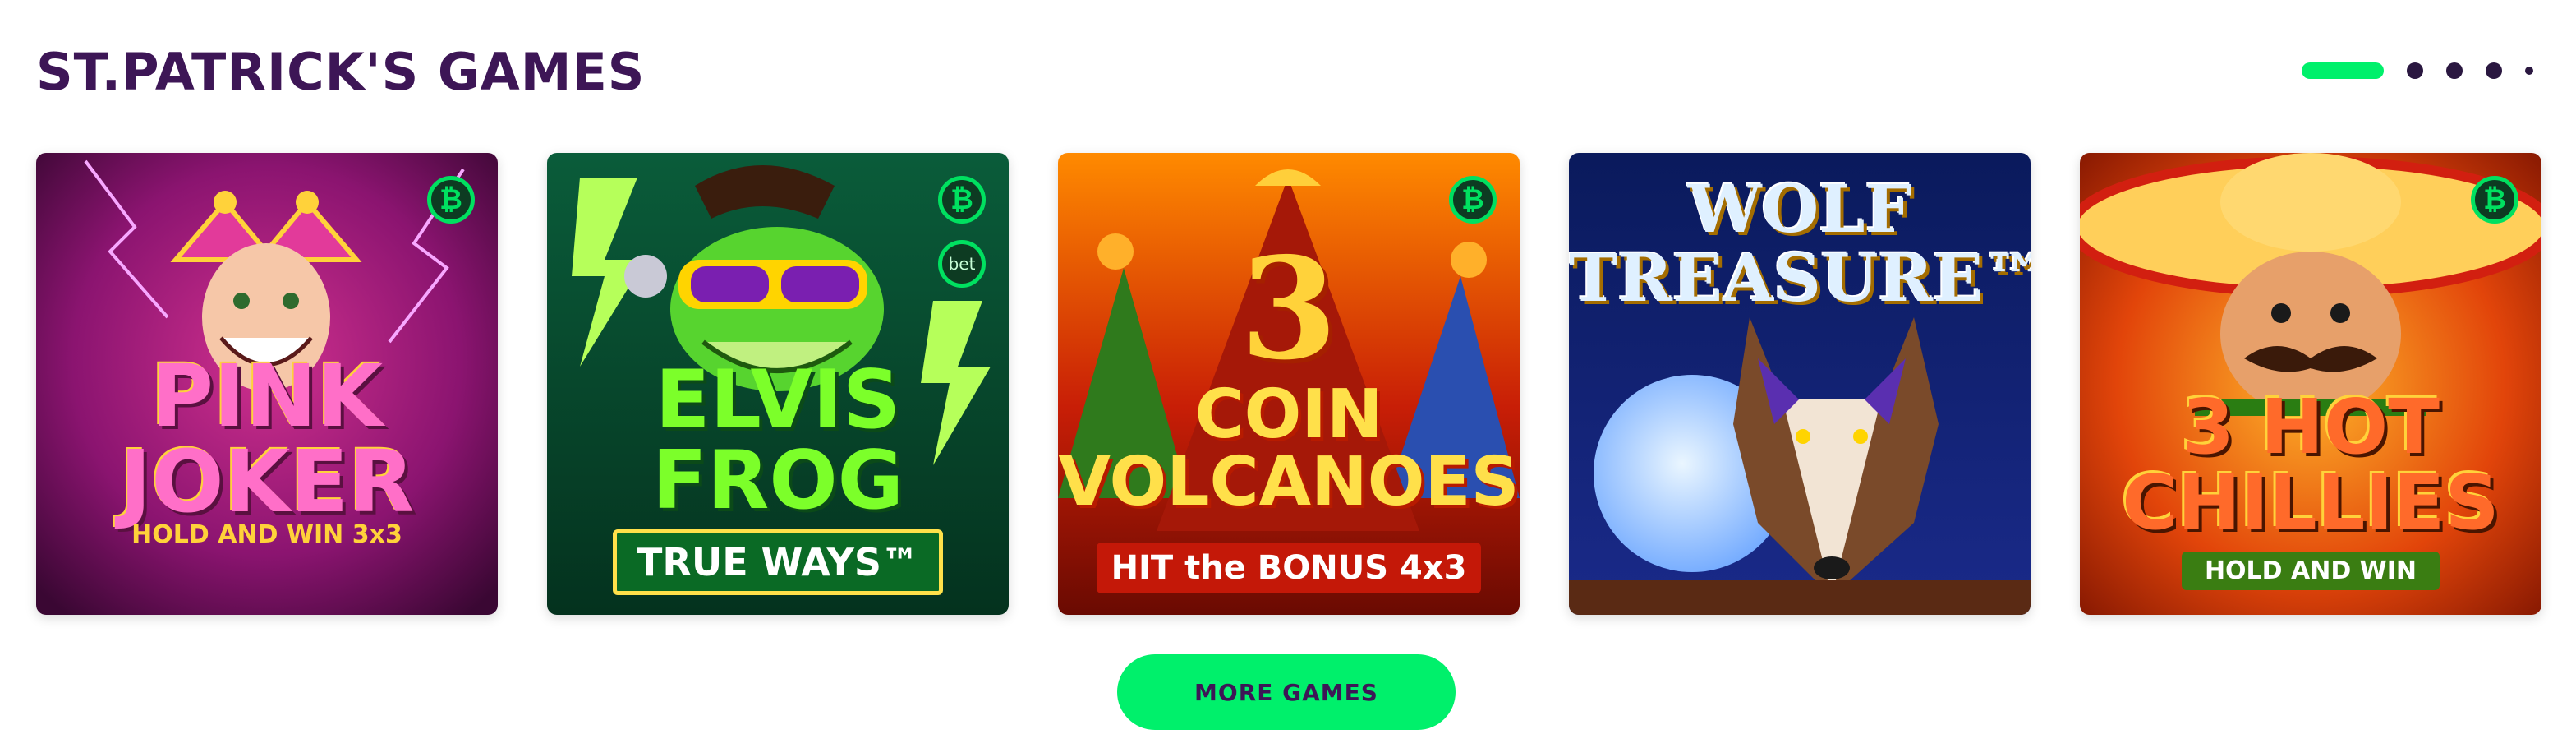 The width and height of the screenshot is (2576, 748). I want to click on game-subtitle: HOLD AND WIN 3x3, so click(266, 534).